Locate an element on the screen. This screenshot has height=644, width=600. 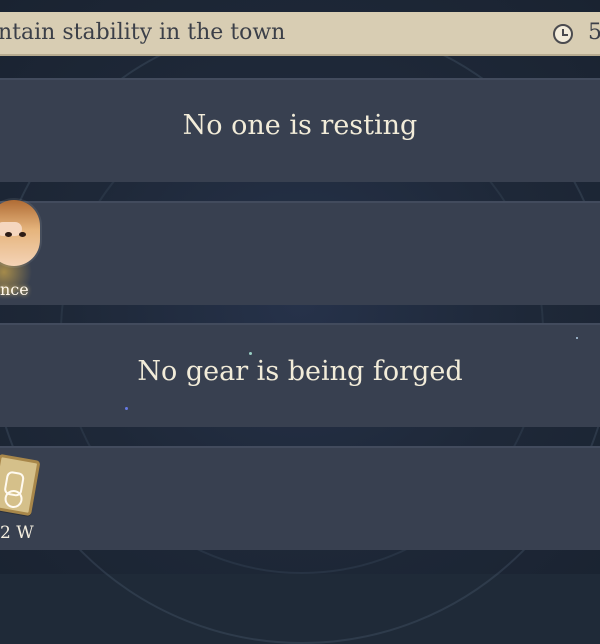
forge-status: No gear is being forged is located at coordinates (300, 371).